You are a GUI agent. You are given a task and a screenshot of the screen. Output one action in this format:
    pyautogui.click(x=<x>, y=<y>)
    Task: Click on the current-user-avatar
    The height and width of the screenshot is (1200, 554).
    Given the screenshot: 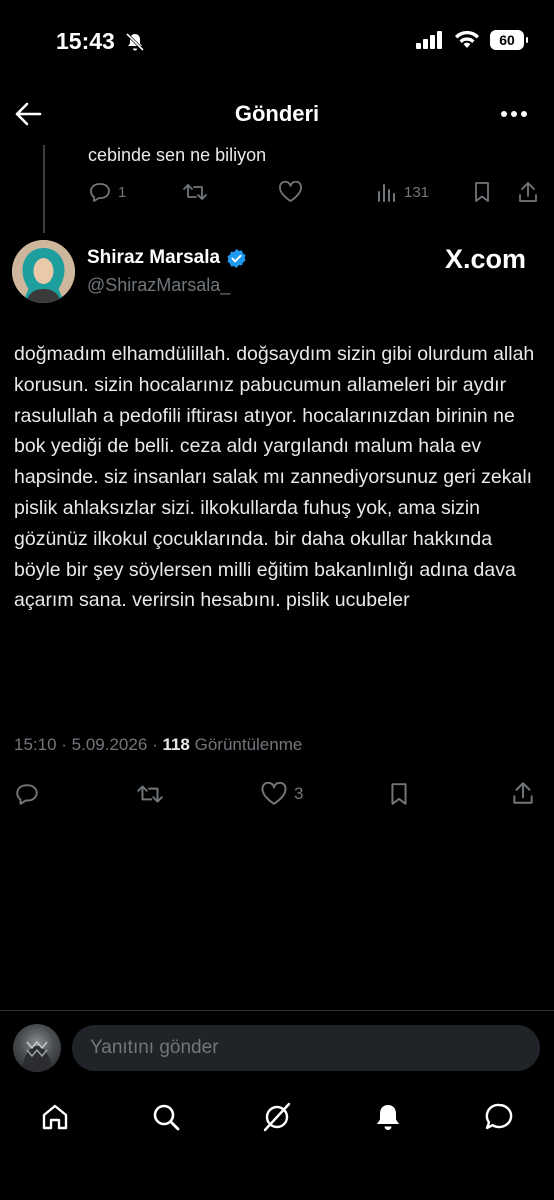 What is the action you would take?
    pyautogui.click(x=37, y=1048)
    